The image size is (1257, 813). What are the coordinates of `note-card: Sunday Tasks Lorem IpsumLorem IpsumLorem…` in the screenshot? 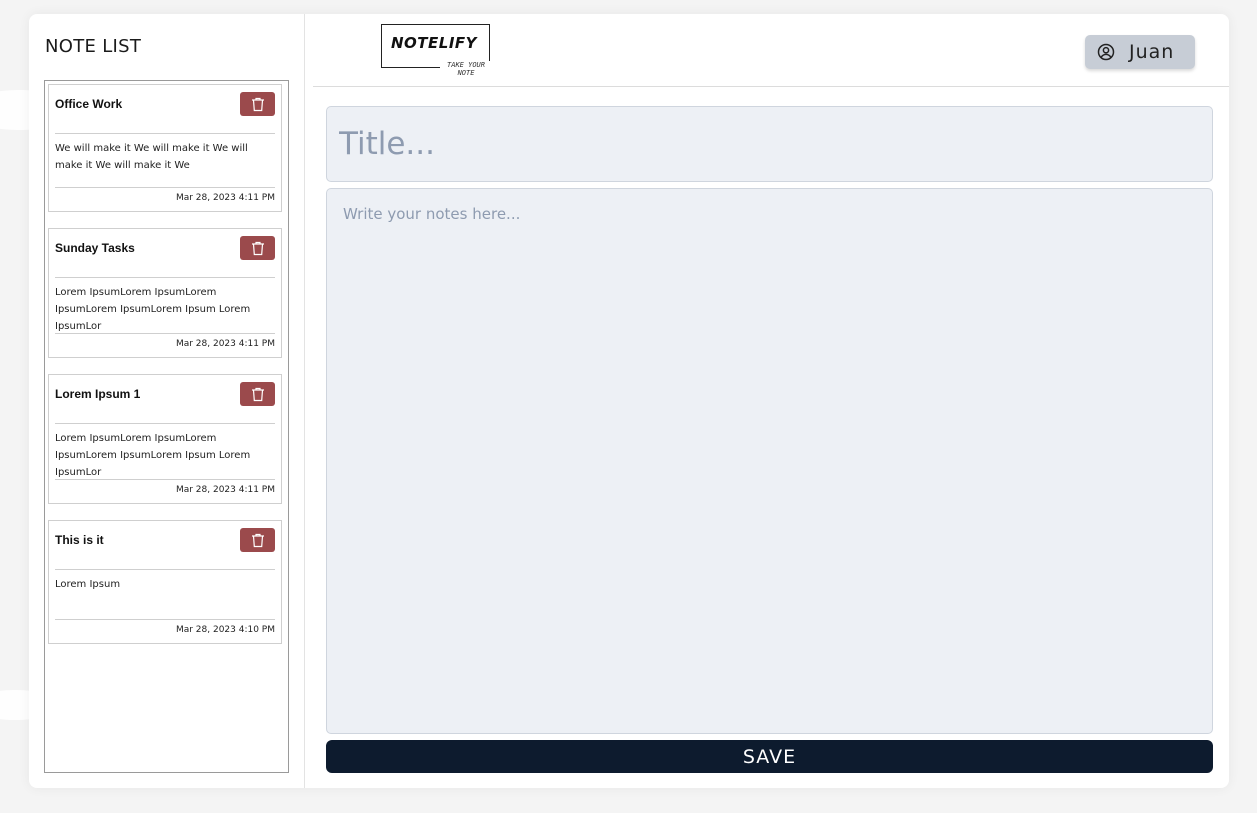 It's located at (165, 293).